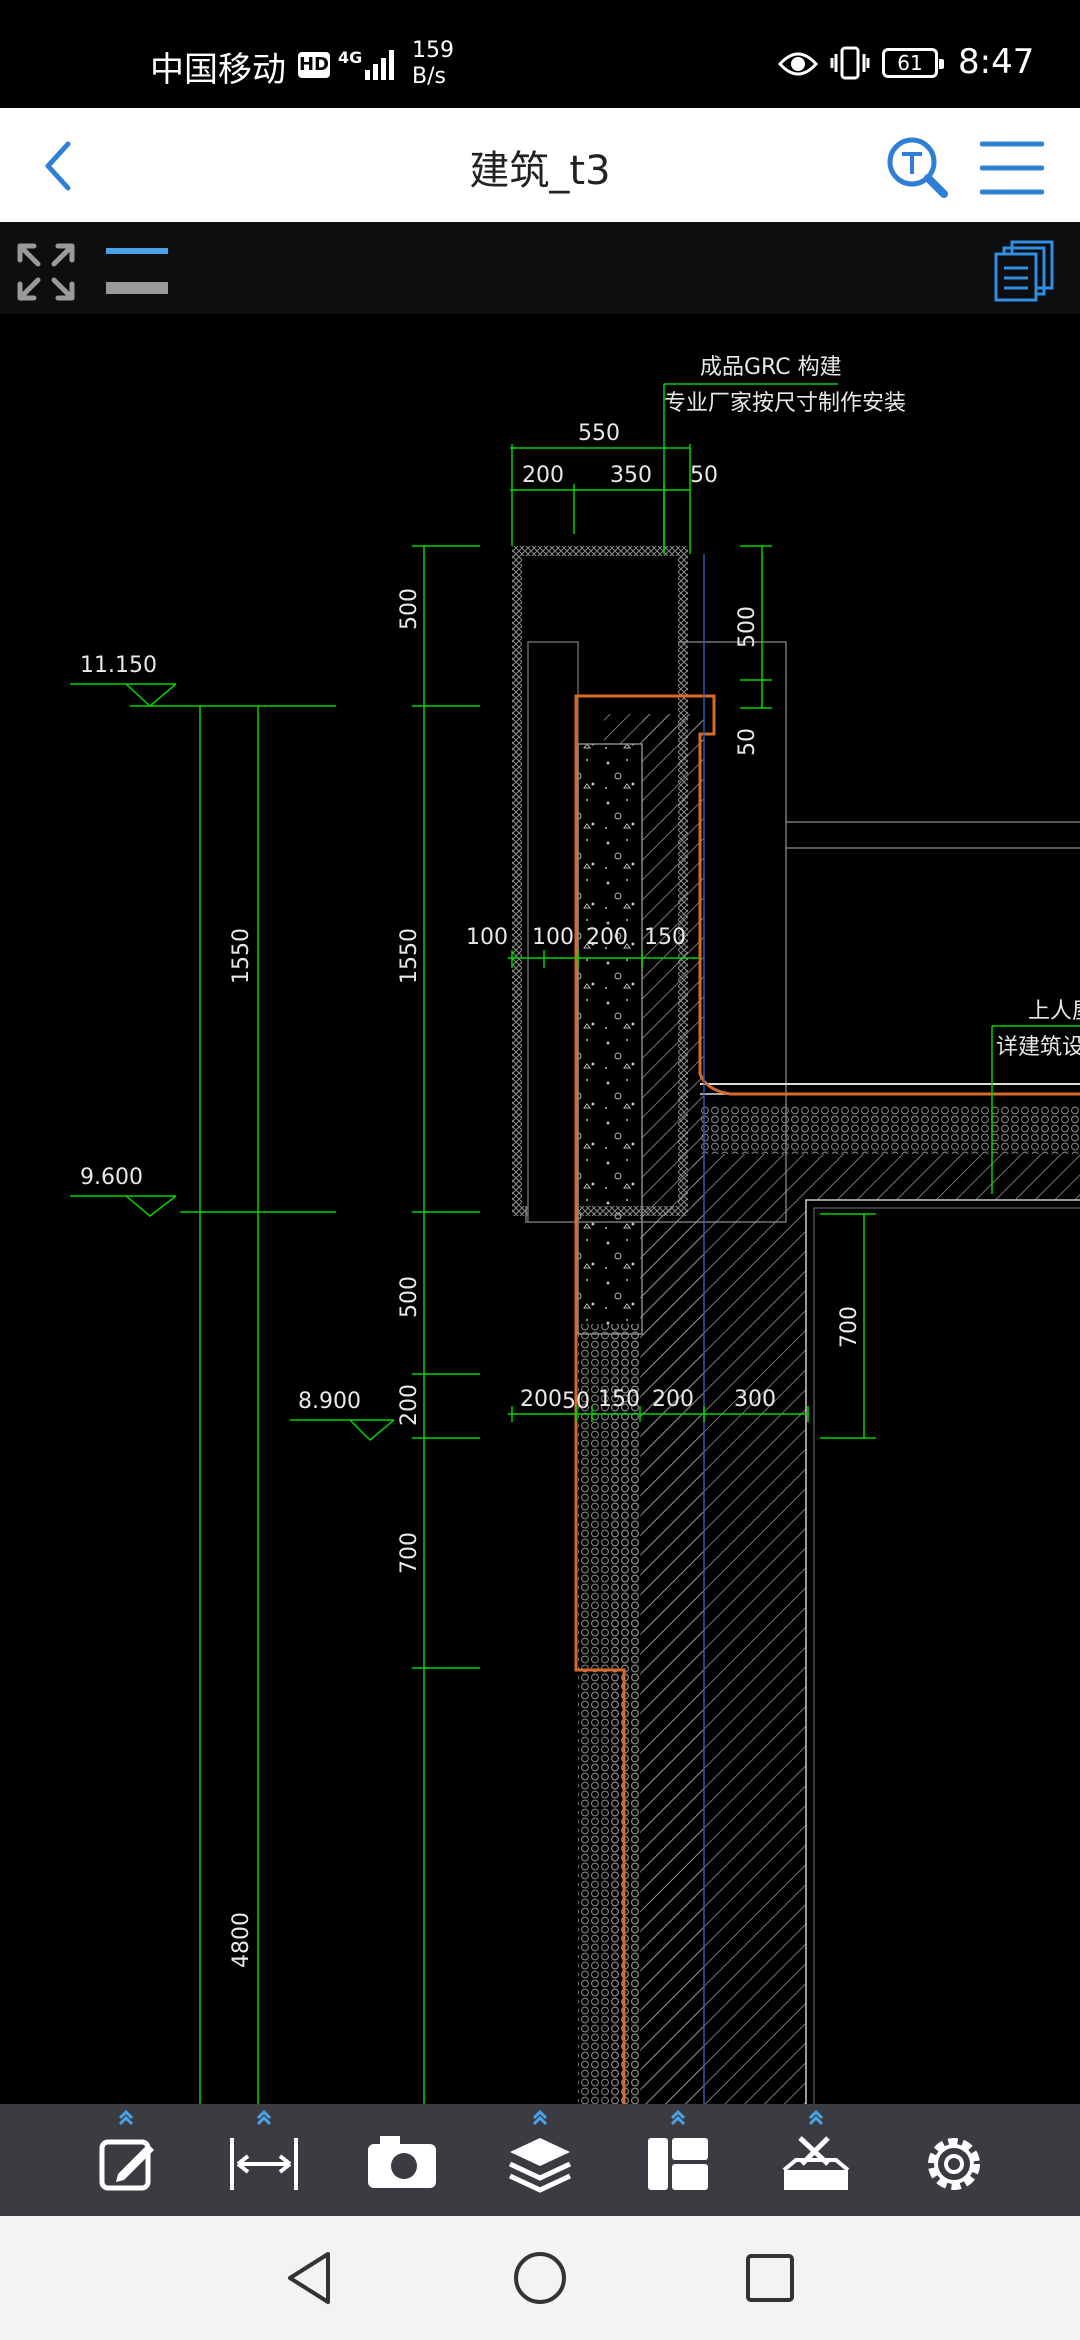  Describe the element at coordinates (1025, 272) in the screenshot. I see `pages-stack-icon` at that location.